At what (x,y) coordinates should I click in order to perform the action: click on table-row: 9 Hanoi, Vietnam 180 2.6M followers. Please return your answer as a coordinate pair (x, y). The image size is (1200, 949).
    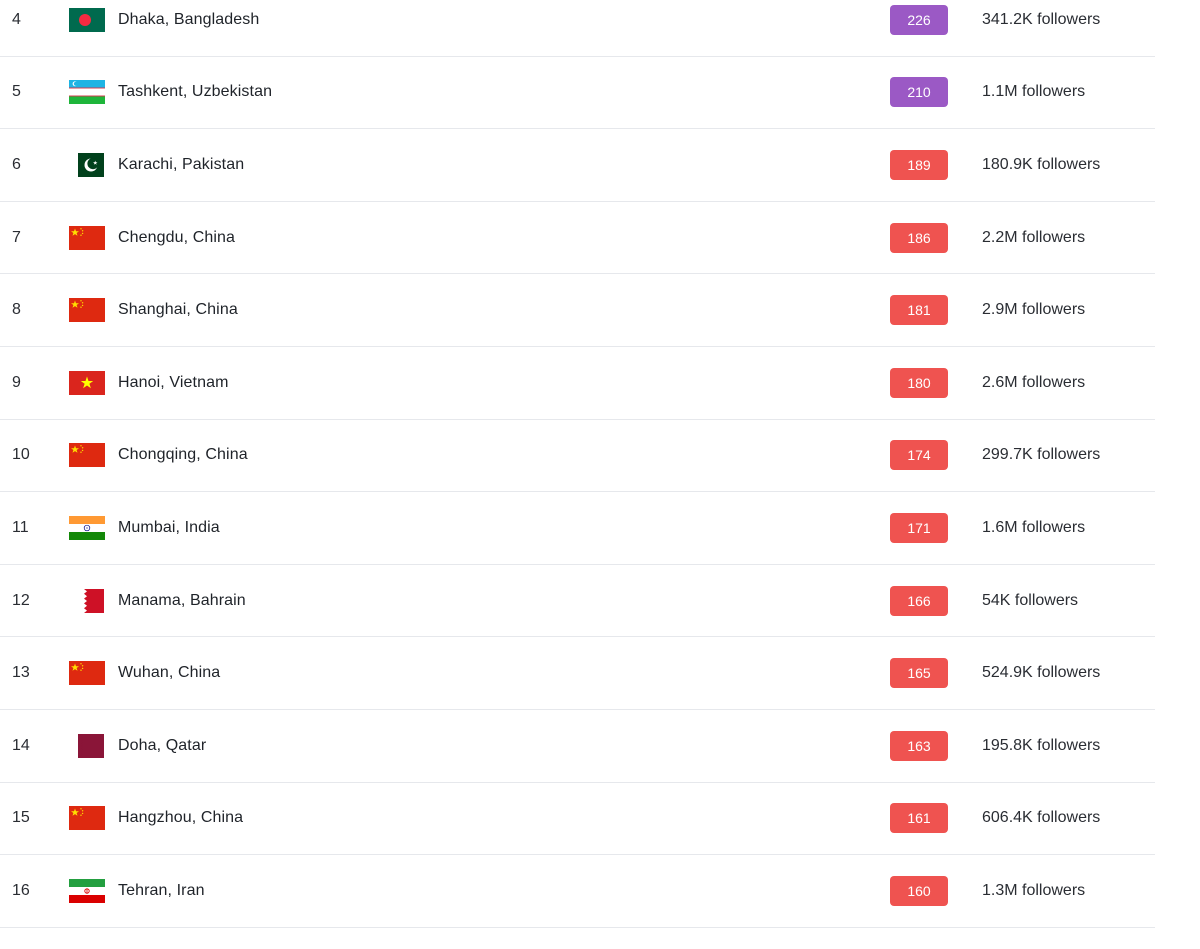
    Looking at the image, I should click on (577, 383).